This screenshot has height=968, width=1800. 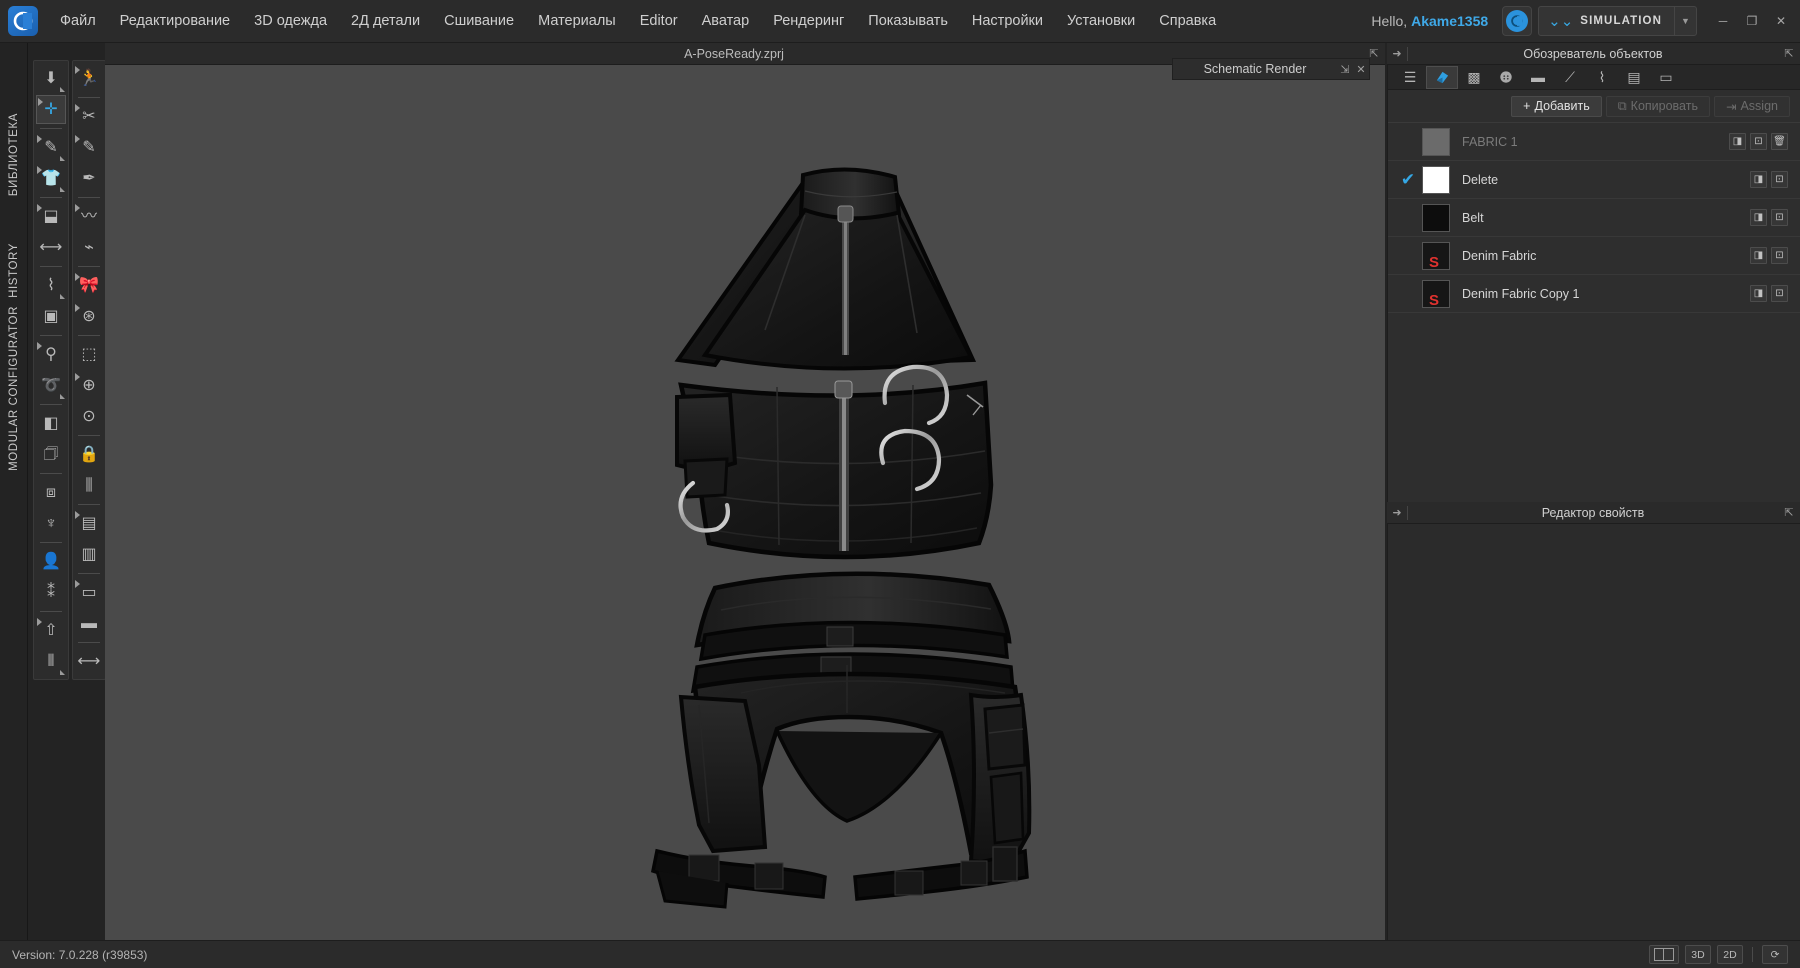 What do you see at coordinates (89, 316) in the screenshot?
I see `button-tool: ⊛` at bounding box center [89, 316].